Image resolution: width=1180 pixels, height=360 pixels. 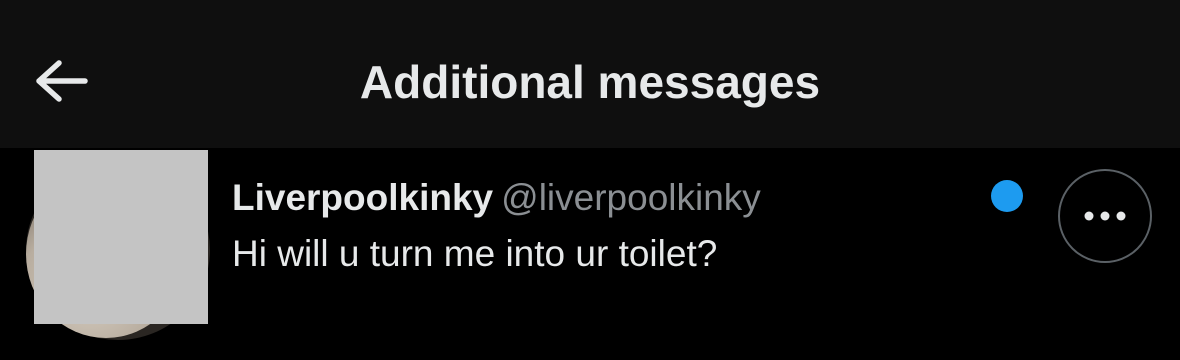 I want to click on arrow-left-icon, so click(x=62, y=81).